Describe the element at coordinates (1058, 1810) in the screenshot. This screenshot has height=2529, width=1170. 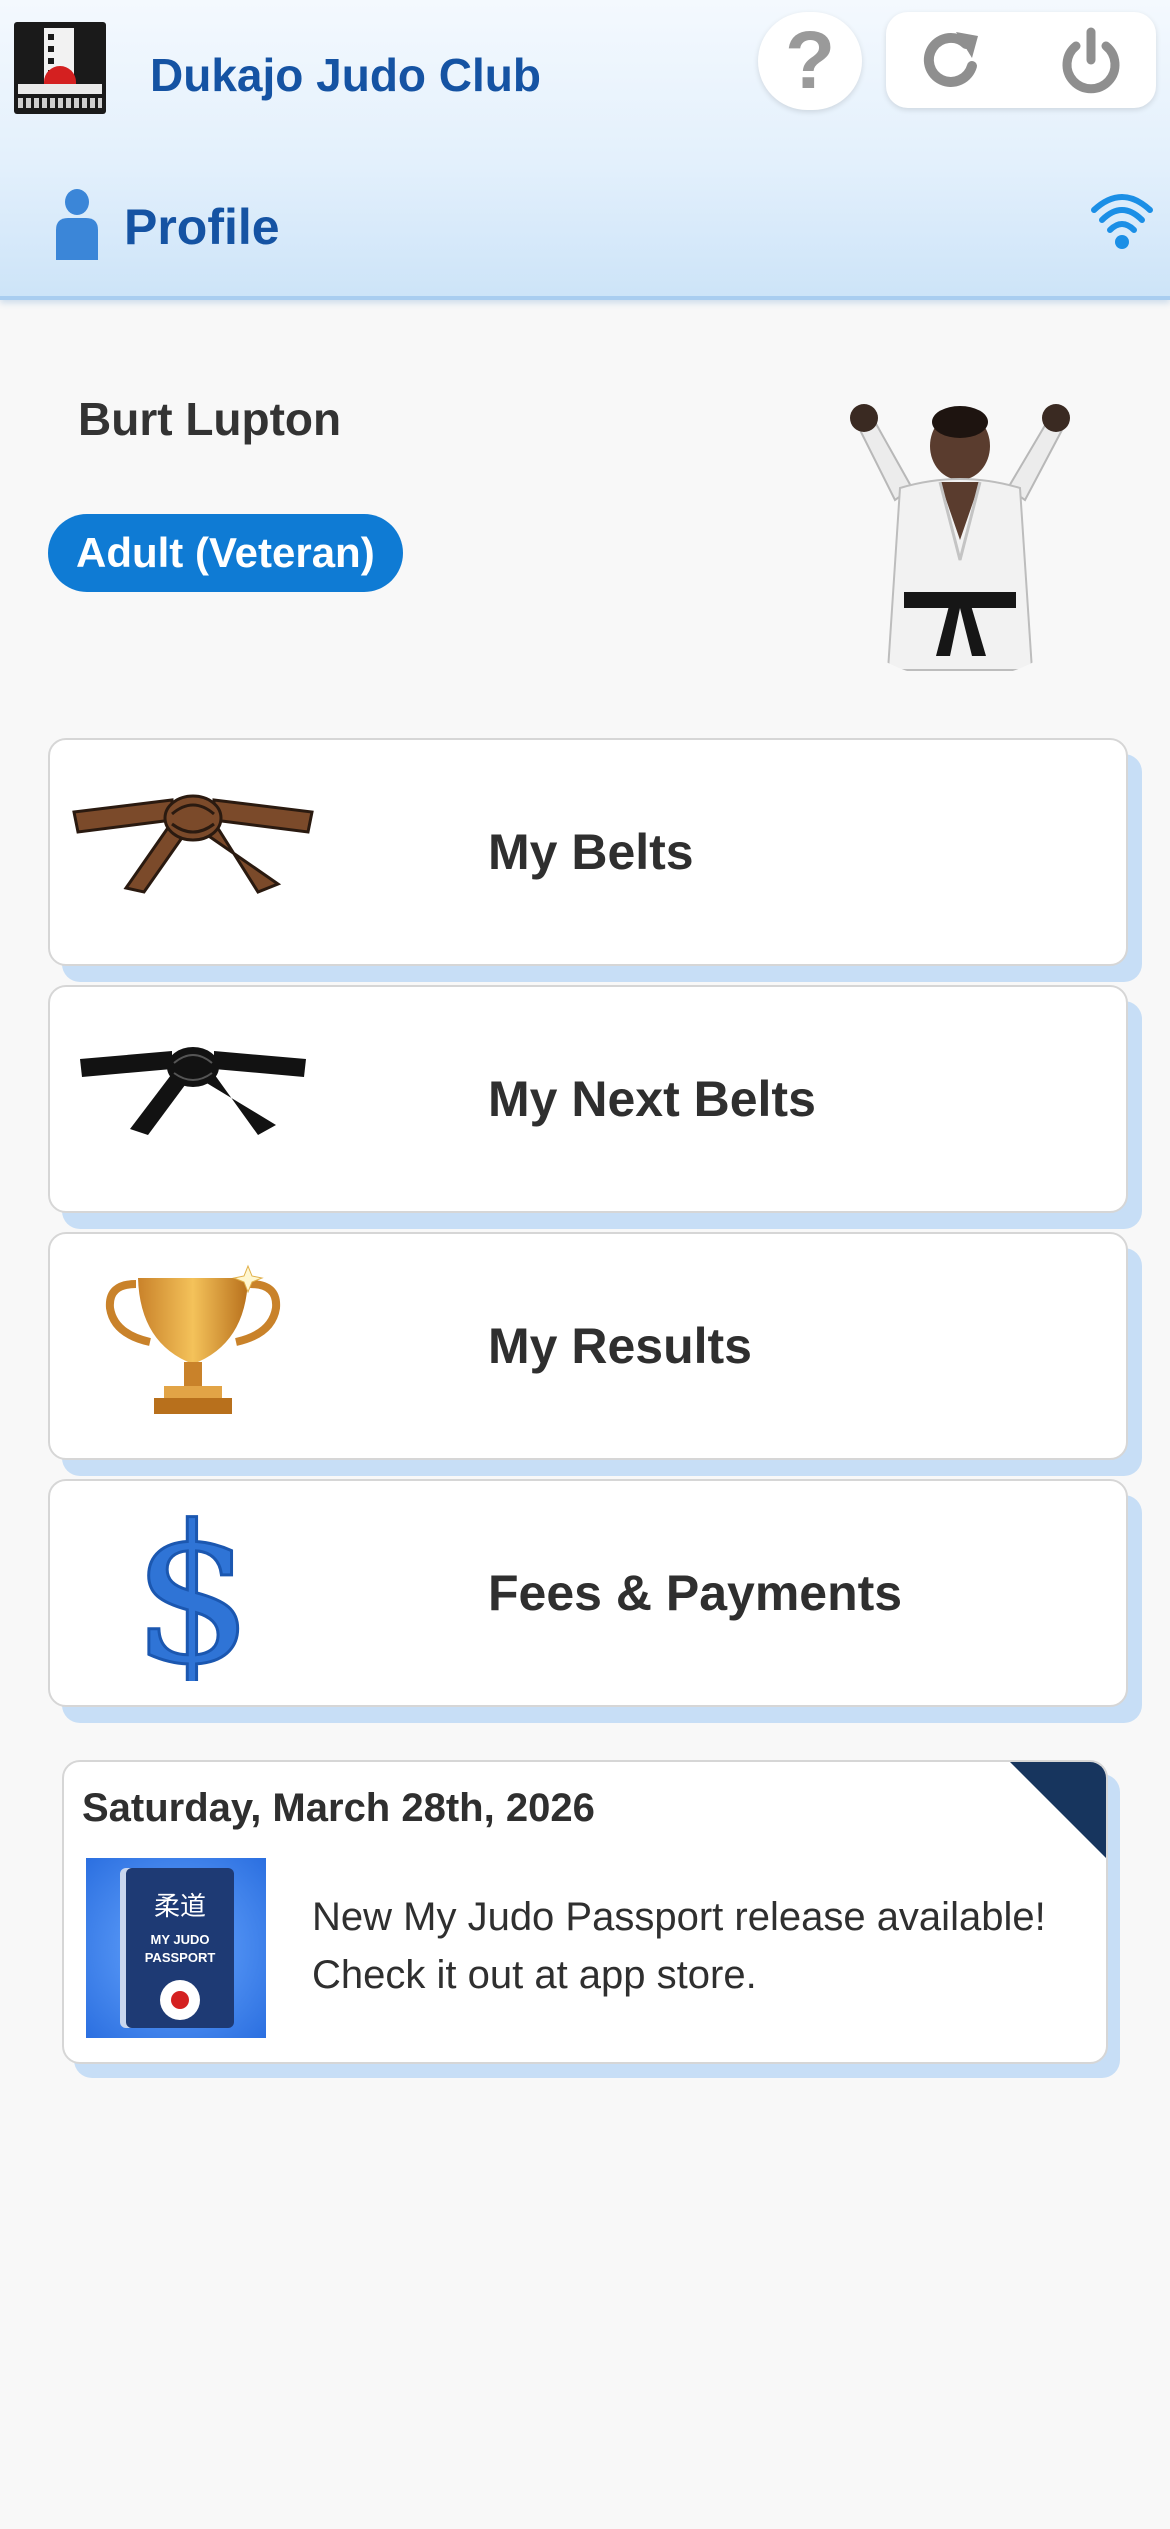
I see `news-corner-flag` at that location.